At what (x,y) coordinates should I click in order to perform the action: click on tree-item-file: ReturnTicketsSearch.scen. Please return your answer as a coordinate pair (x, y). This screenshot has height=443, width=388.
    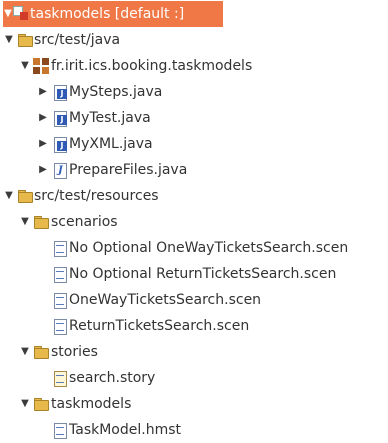
    Looking at the image, I should click on (194, 326).